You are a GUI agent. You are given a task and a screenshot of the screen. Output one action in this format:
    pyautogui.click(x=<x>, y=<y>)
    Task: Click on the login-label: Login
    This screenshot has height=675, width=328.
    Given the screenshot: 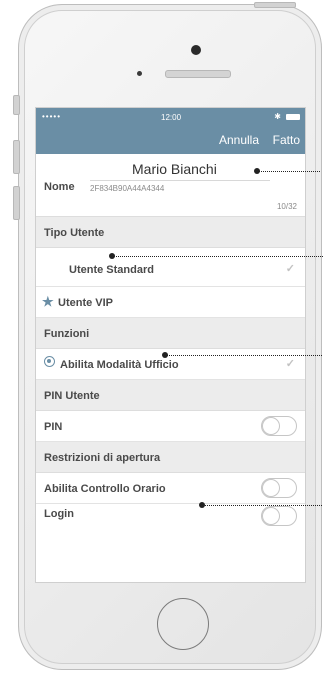 What is the action you would take?
    pyautogui.click(x=59, y=514)
    